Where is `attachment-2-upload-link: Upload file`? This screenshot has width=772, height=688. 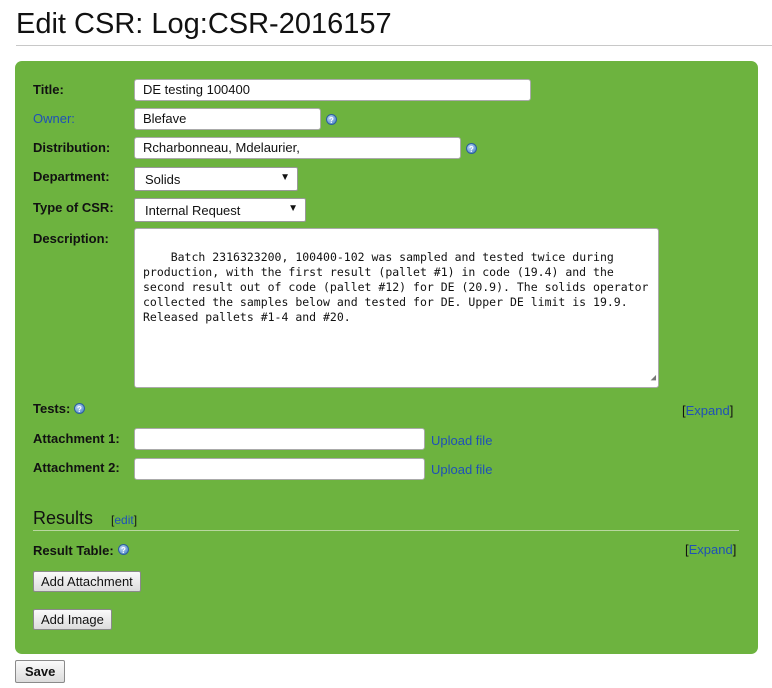
attachment-2-upload-link: Upload file is located at coordinates (461, 469).